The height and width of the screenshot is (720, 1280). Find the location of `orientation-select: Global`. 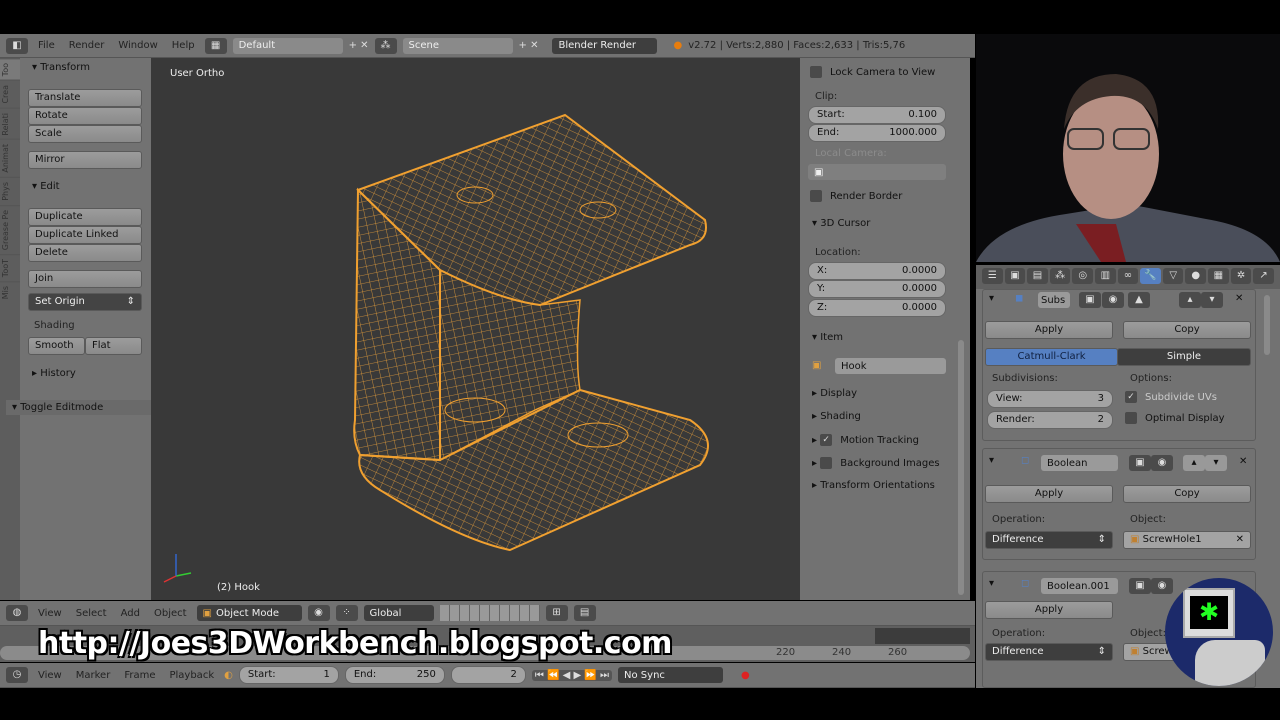

orientation-select: Global is located at coordinates (398, 613).